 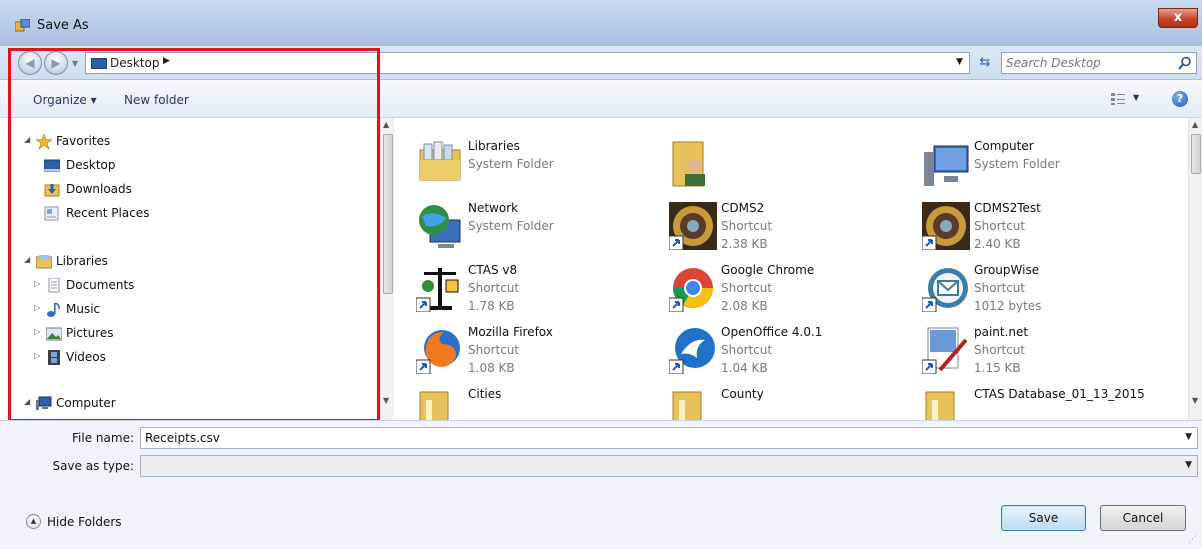 I want to click on search-icon, so click(x=1185, y=63).